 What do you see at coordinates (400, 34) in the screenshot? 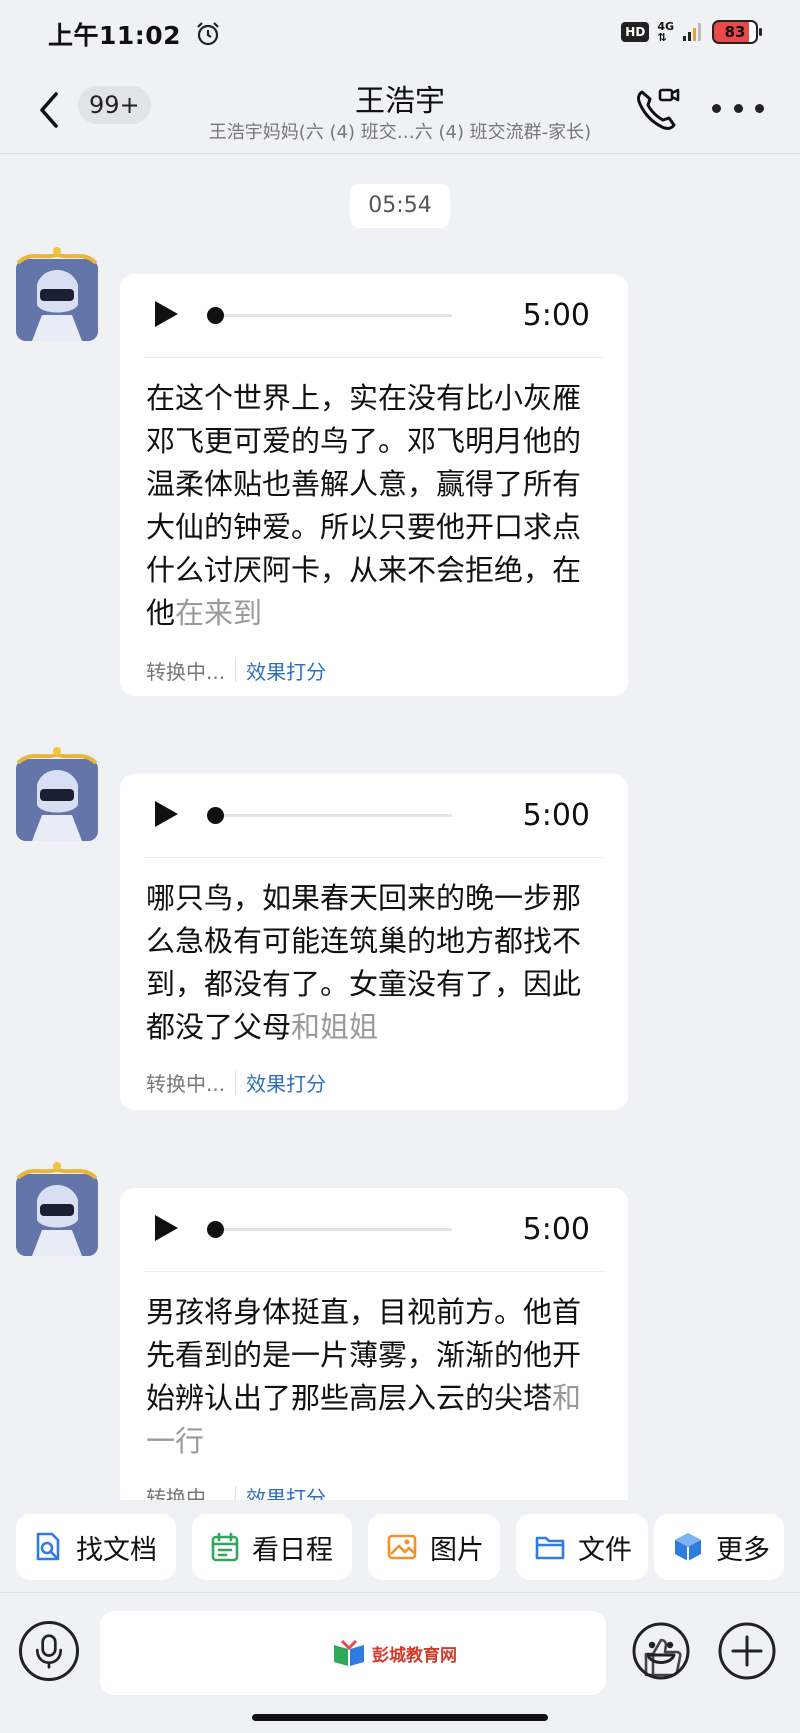
I see `status-bar: 上午11:02 HD 4G ⇅ 83` at bounding box center [400, 34].